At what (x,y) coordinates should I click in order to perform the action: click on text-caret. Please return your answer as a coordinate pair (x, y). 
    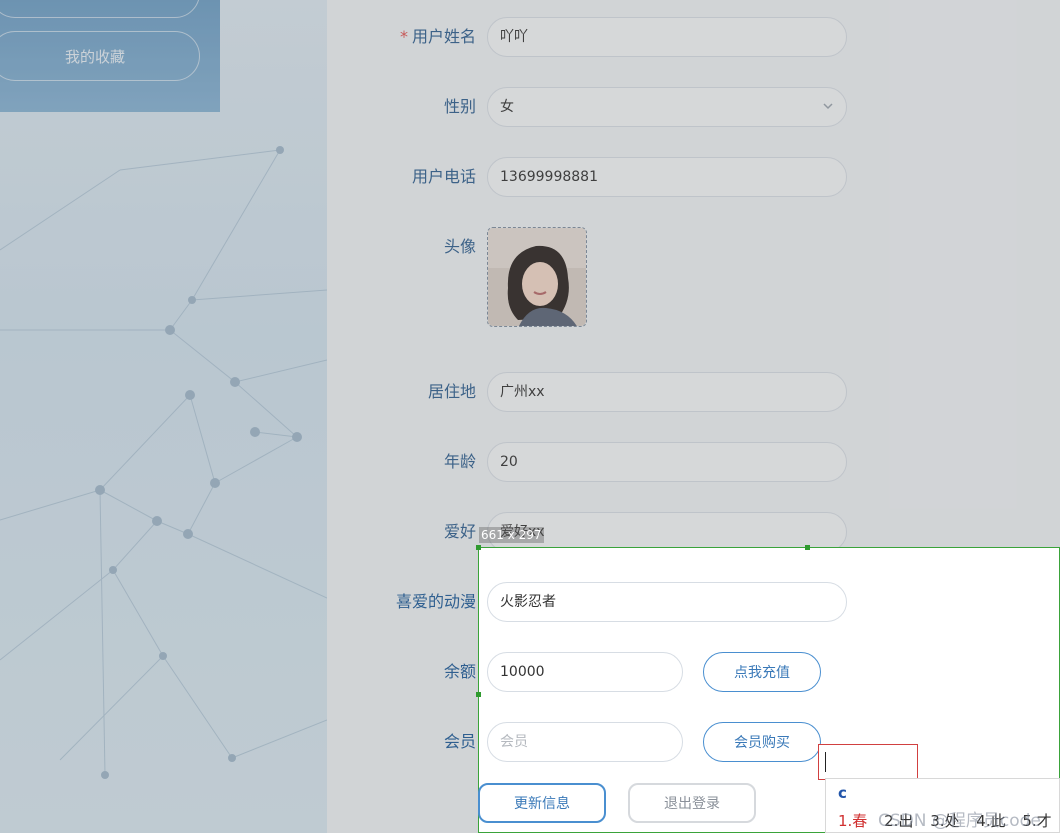
    Looking at the image, I should click on (825, 762).